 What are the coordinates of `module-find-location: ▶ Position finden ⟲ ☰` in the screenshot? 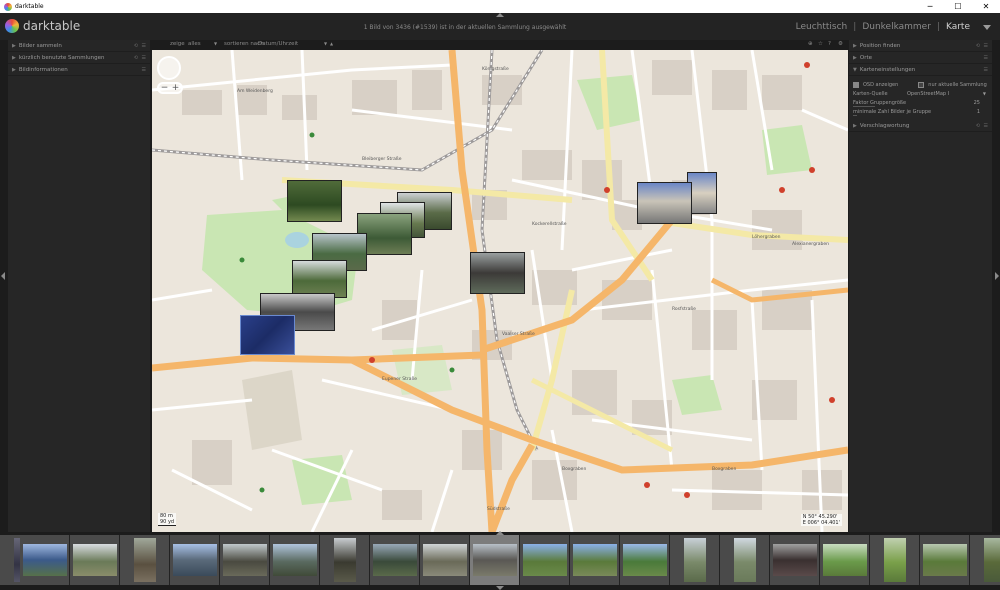 It's located at (920, 46).